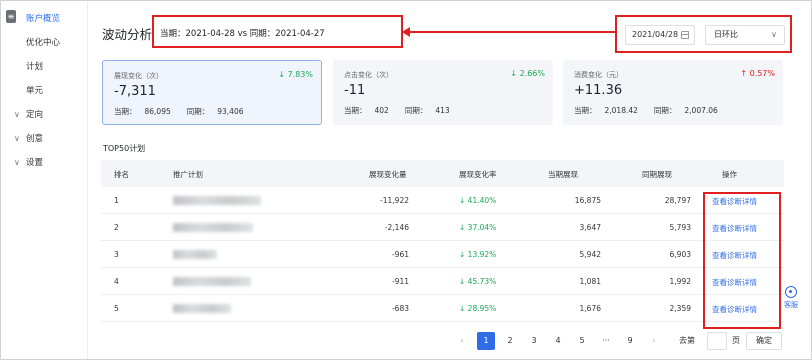 This screenshot has height=360, width=812. Describe the element at coordinates (510, 341) in the screenshot. I see `page-button: 2` at that location.